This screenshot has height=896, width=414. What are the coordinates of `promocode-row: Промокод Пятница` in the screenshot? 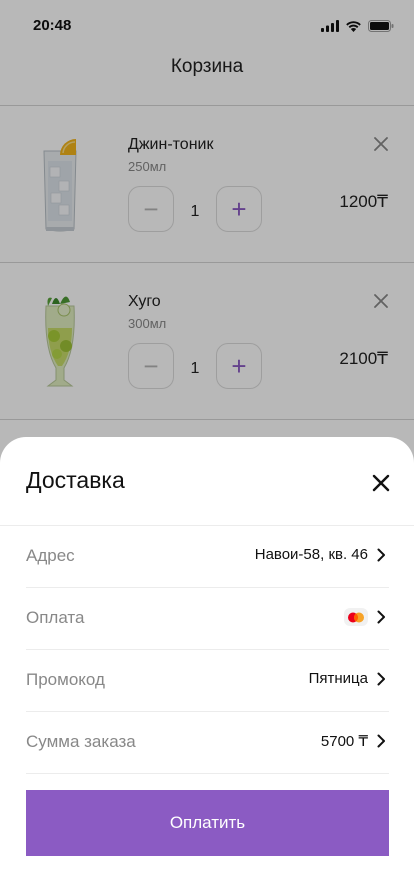 It's located at (207, 681).